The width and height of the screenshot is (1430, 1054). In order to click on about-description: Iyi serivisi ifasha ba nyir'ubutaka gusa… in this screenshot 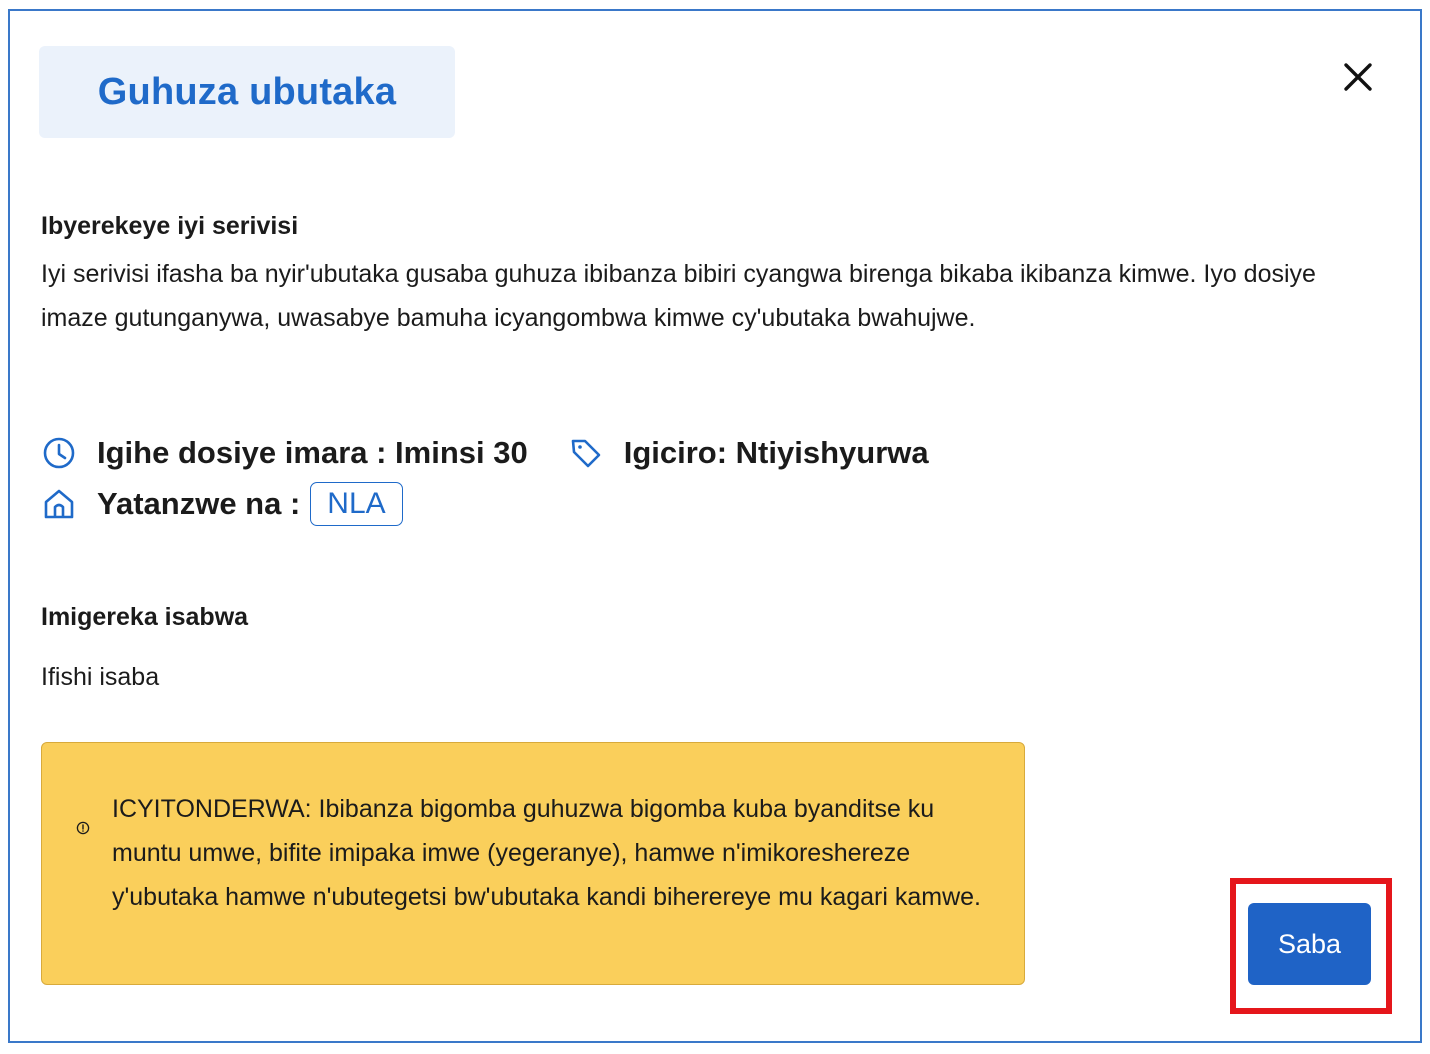, I will do `click(678, 296)`.